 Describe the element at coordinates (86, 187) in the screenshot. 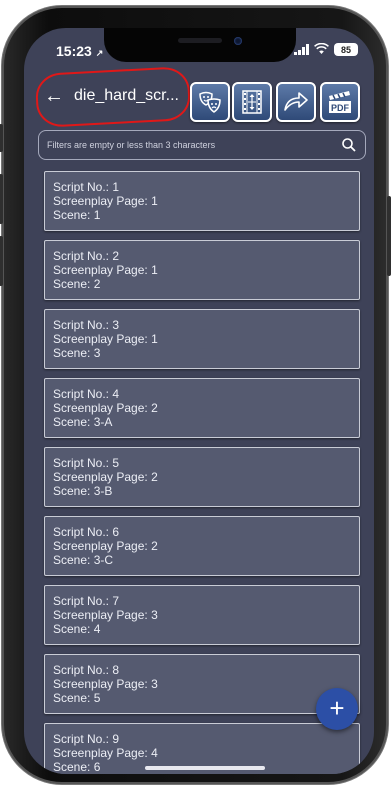

I see `script-number: Script No.: 1` at that location.